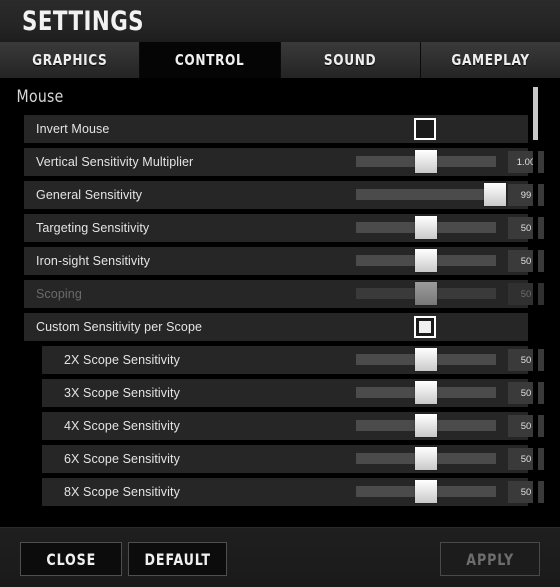  Describe the element at coordinates (122, 393) in the screenshot. I see `setting-label: 3X Scope Sensitivity` at that location.